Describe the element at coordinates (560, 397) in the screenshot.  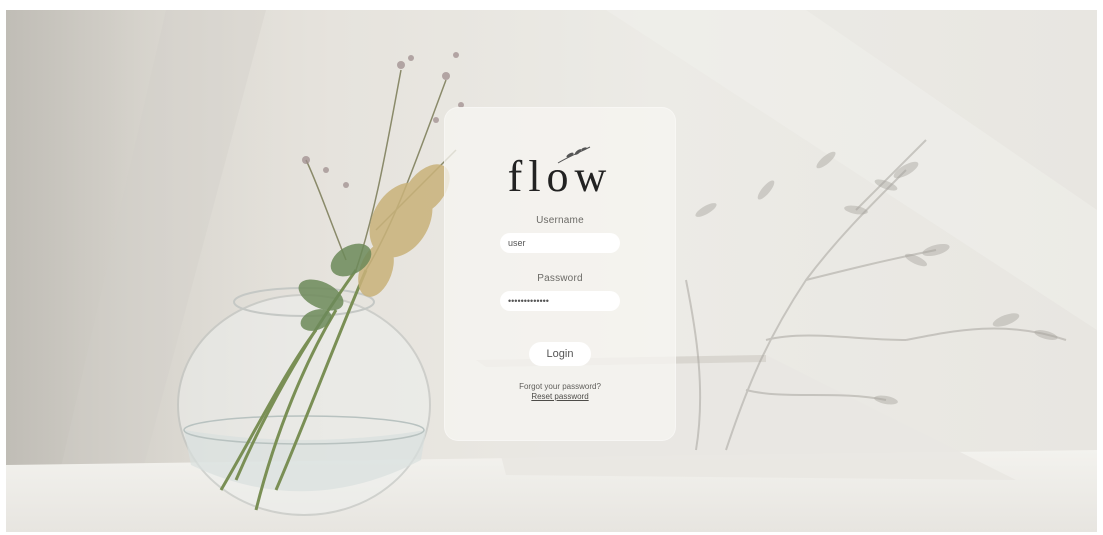
I see `reset-password-link: Reset password` at that location.